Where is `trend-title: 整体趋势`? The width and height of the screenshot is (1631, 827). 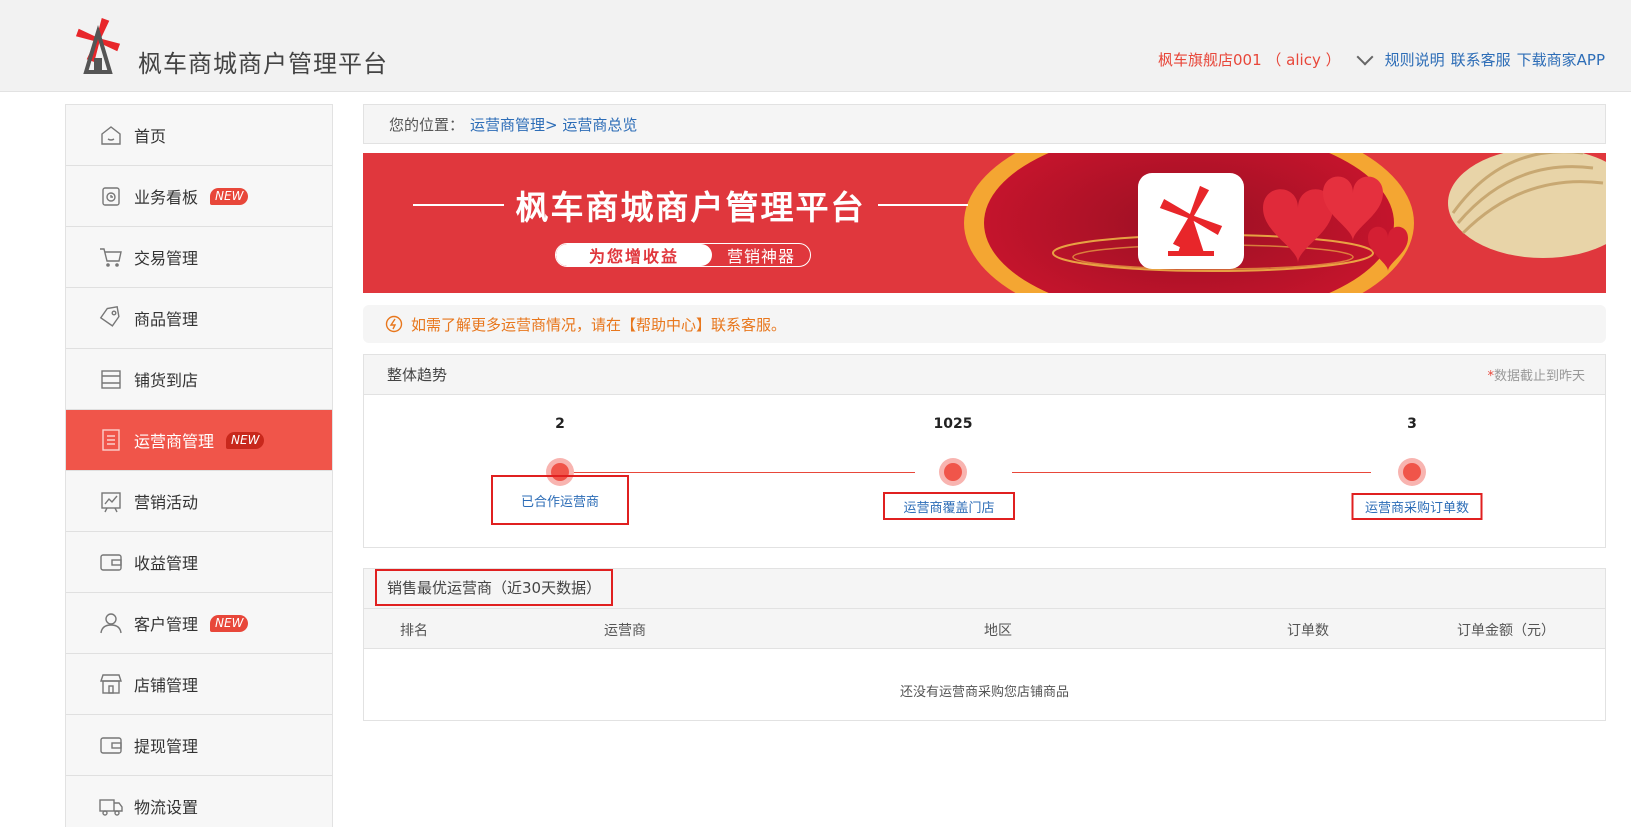
trend-title: 整体趋势 is located at coordinates (417, 375).